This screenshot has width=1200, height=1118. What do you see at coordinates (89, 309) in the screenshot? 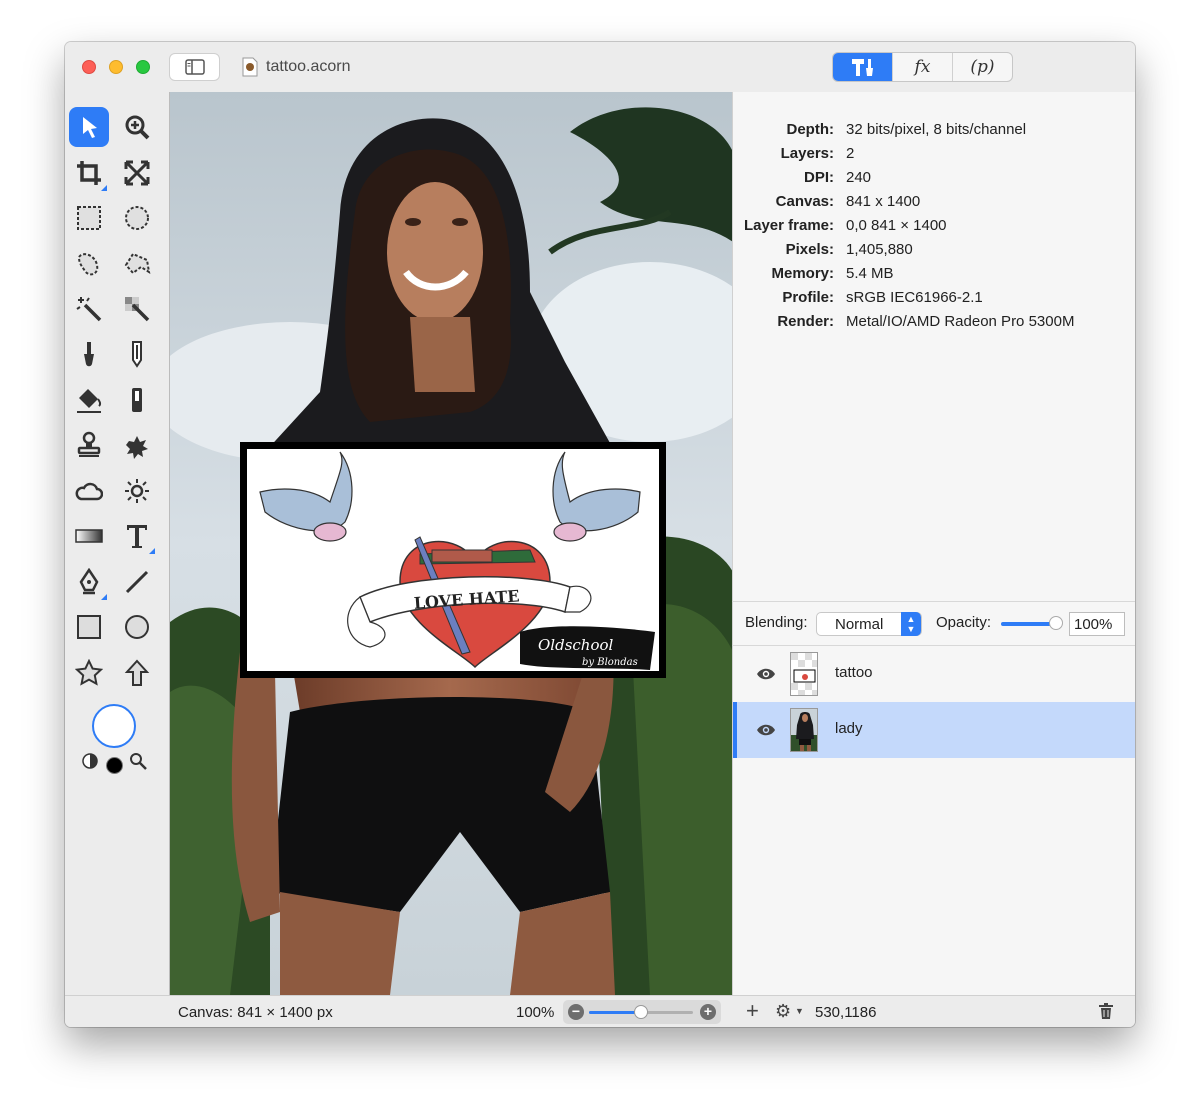
I see `magic-wand-tool` at bounding box center [89, 309].